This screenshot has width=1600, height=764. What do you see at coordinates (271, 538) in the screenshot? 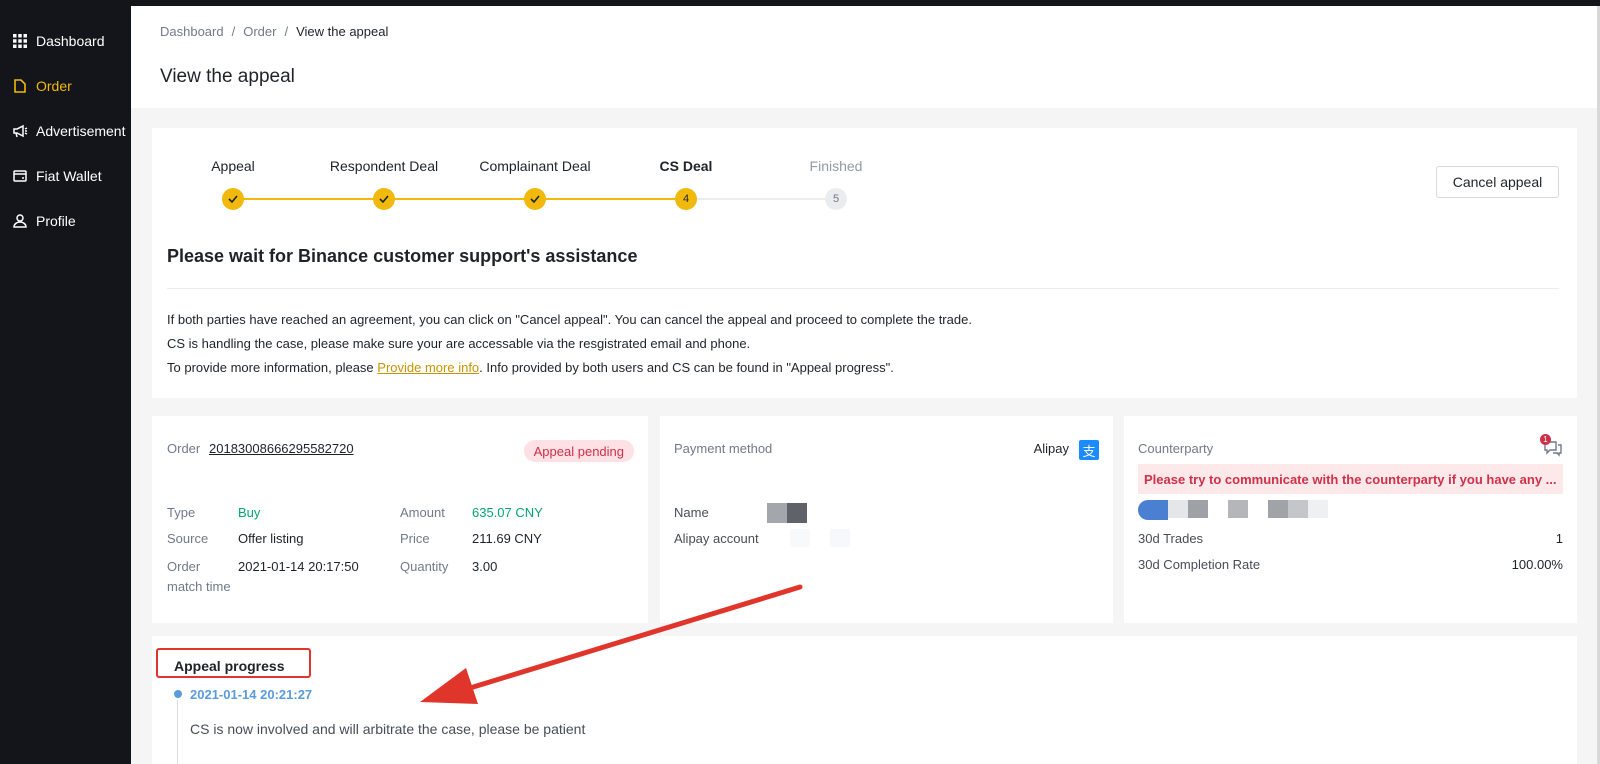
I see `source-value: Offer listing` at bounding box center [271, 538].